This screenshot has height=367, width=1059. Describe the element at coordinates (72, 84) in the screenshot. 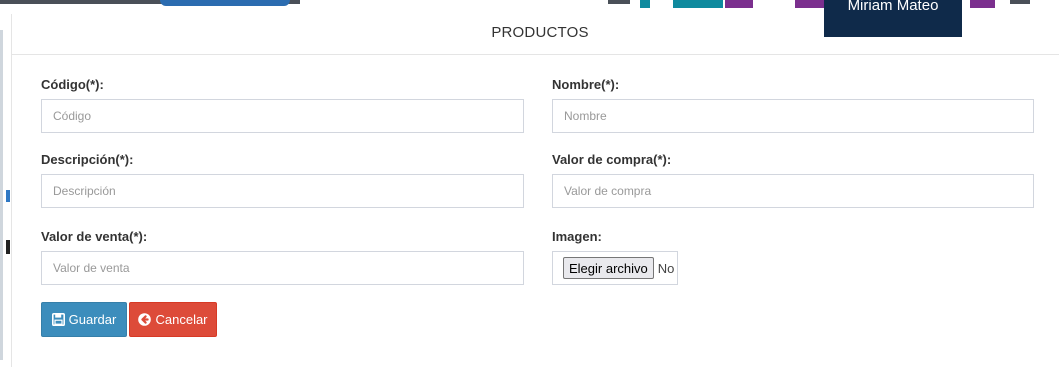

I see `codigo-label: Código(*):` at that location.